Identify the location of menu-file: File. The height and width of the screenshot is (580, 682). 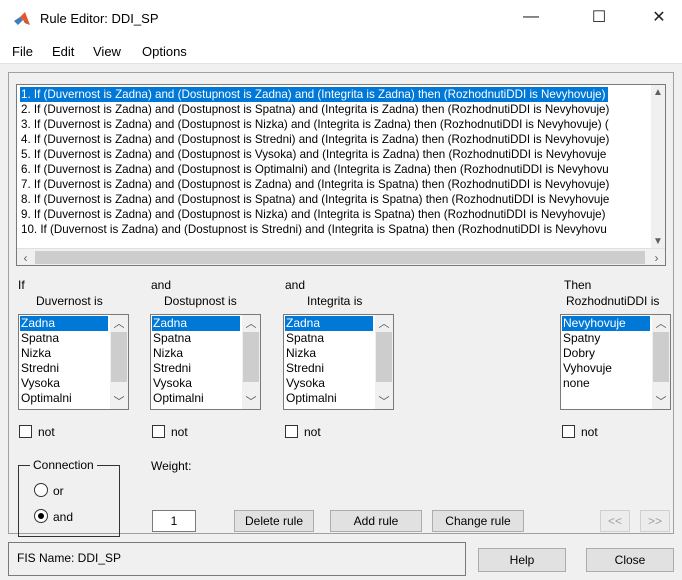
(22, 51).